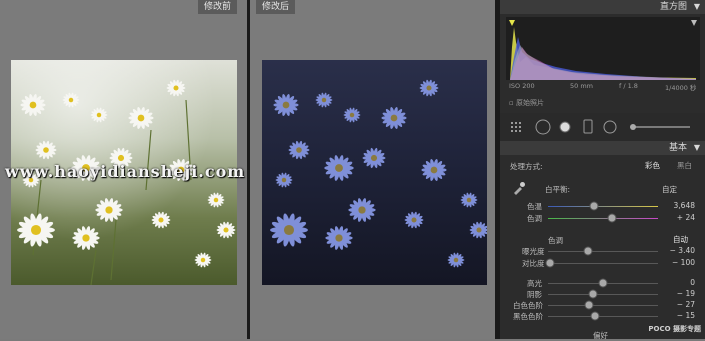 This screenshot has width=705, height=341. What do you see at coordinates (603, 294) in the screenshot?
I see `shadows-slider` at bounding box center [603, 294].